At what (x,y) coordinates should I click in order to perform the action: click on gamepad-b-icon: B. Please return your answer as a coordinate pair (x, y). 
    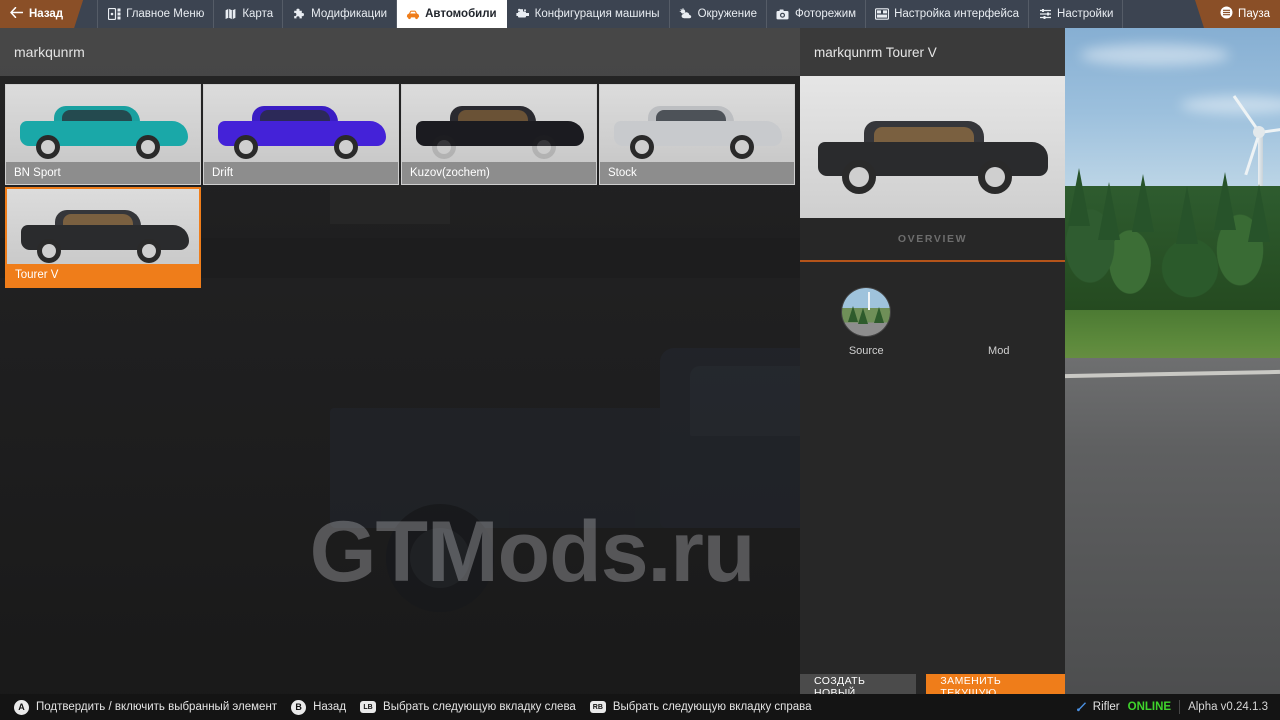
    Looking at the image, I should click on (299, 707).